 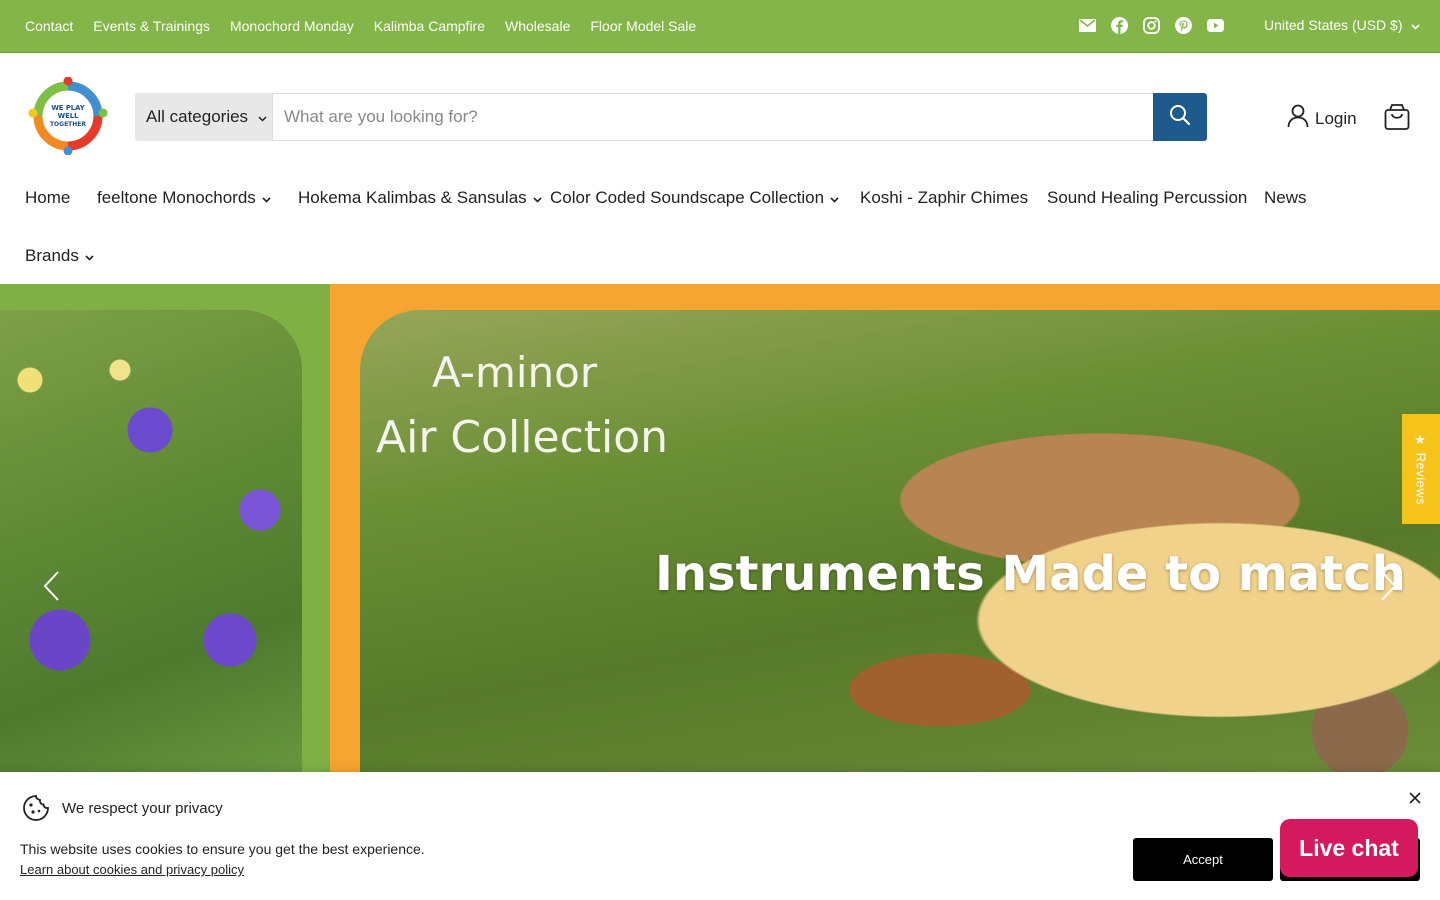 I want to click on nav-item-koshi-zaphir-chimes: Koshi - Zaphir Chimes, so click(x=944, y=198).